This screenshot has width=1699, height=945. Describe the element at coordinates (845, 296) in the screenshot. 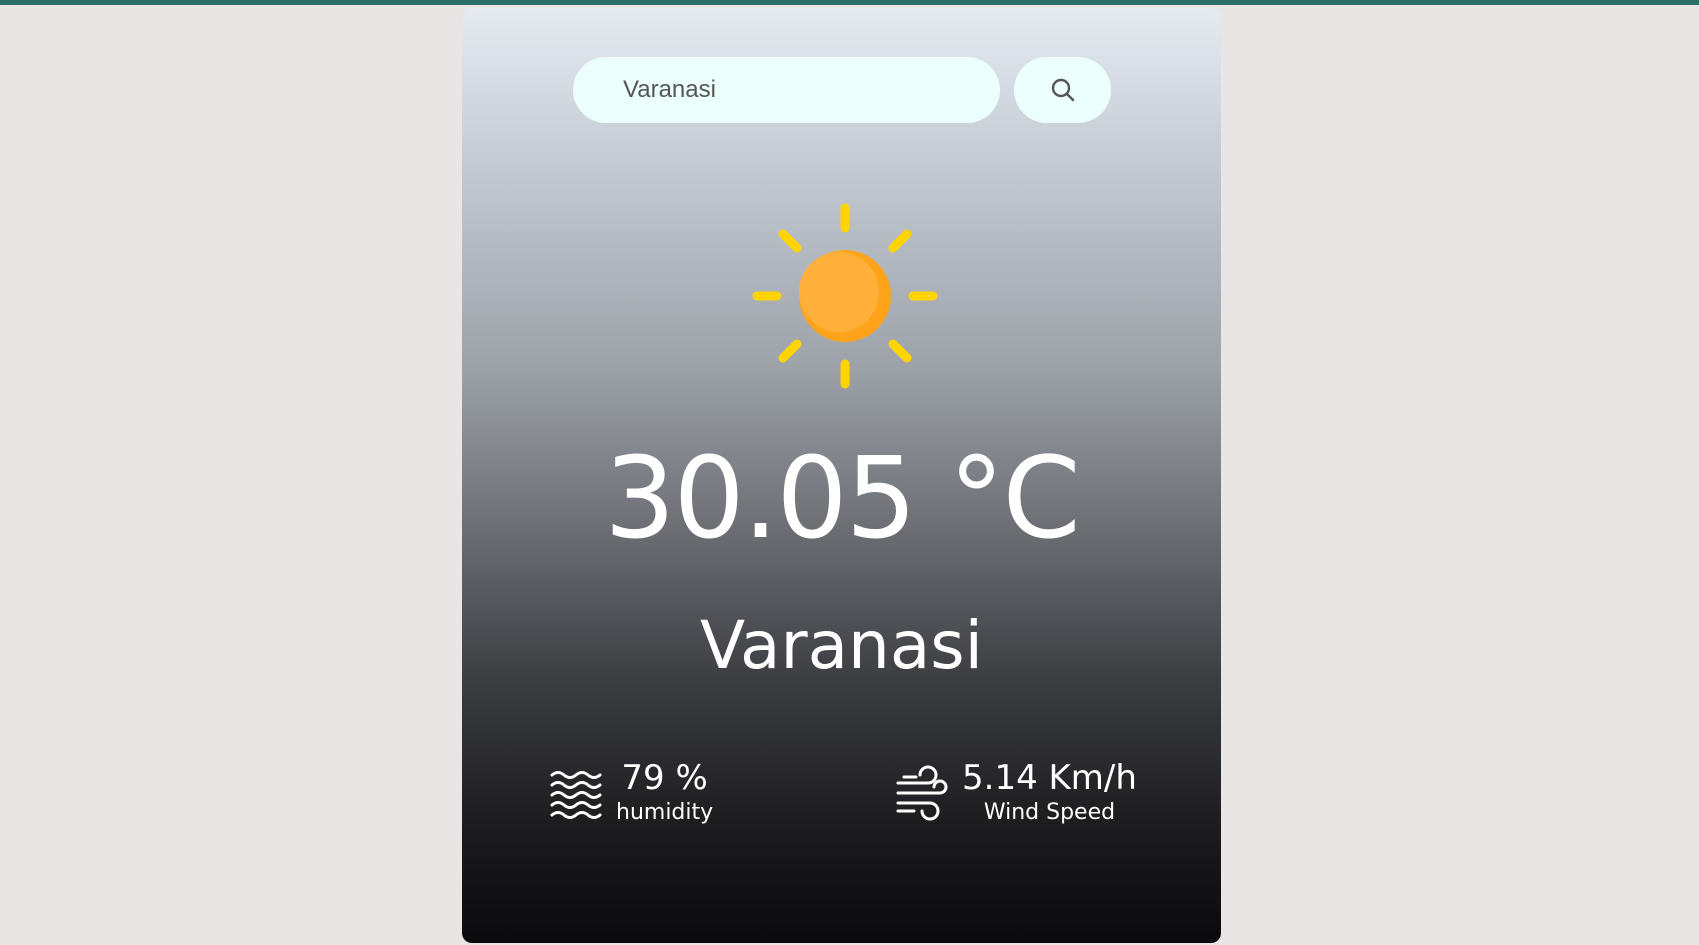

I see `sun-icon` at that location.